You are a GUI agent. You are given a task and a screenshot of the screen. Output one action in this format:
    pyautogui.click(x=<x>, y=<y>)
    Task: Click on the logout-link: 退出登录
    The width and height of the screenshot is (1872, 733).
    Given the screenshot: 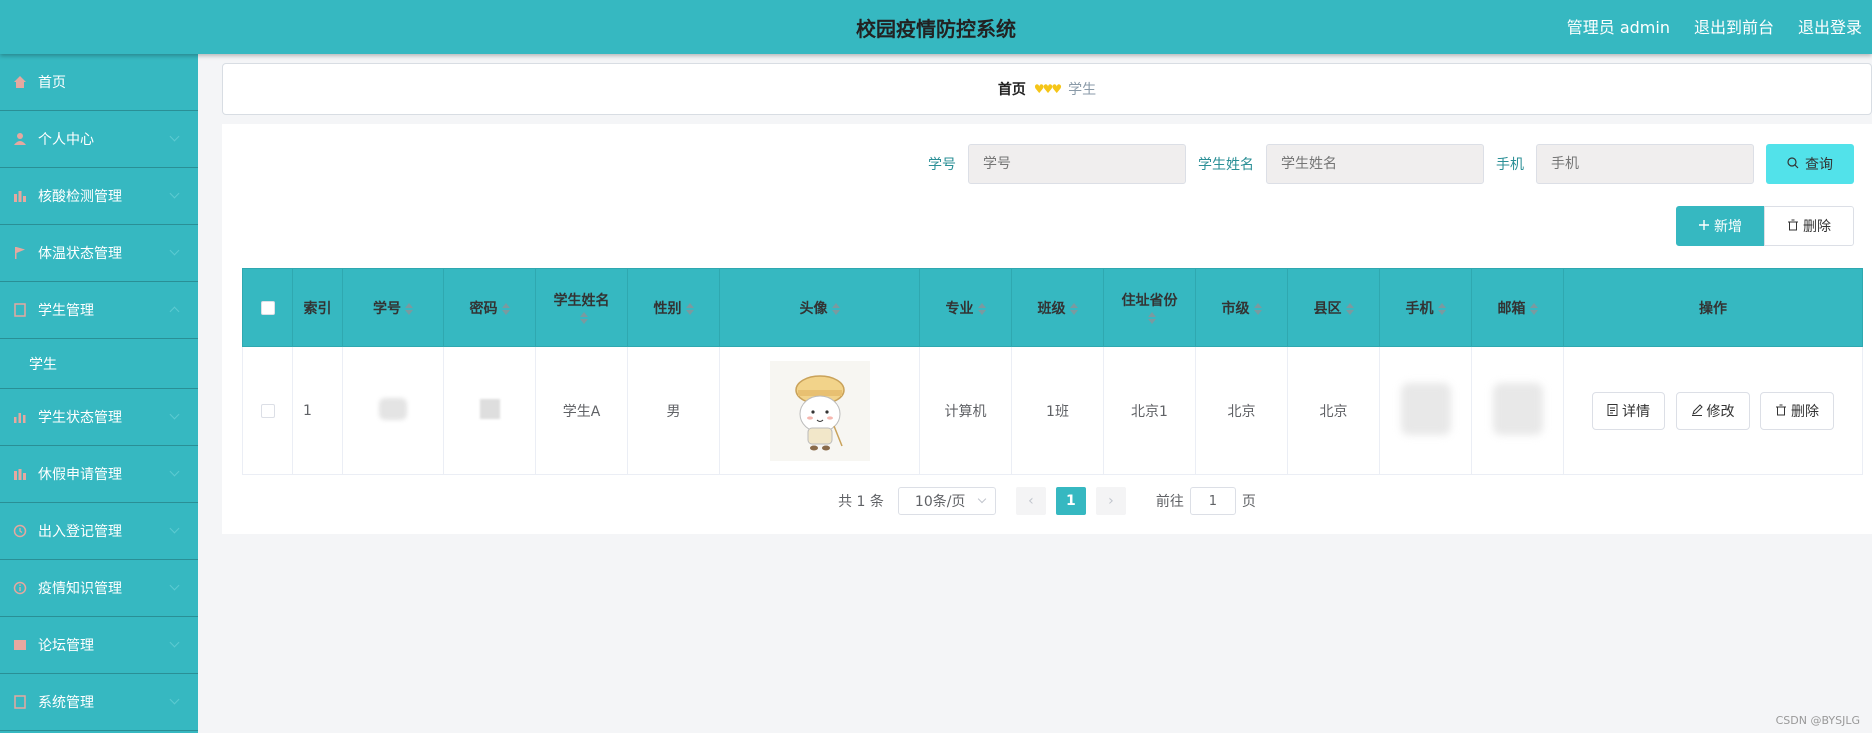 What is the action you would take?
    pyautogui.click(x=1830, y=26)
    